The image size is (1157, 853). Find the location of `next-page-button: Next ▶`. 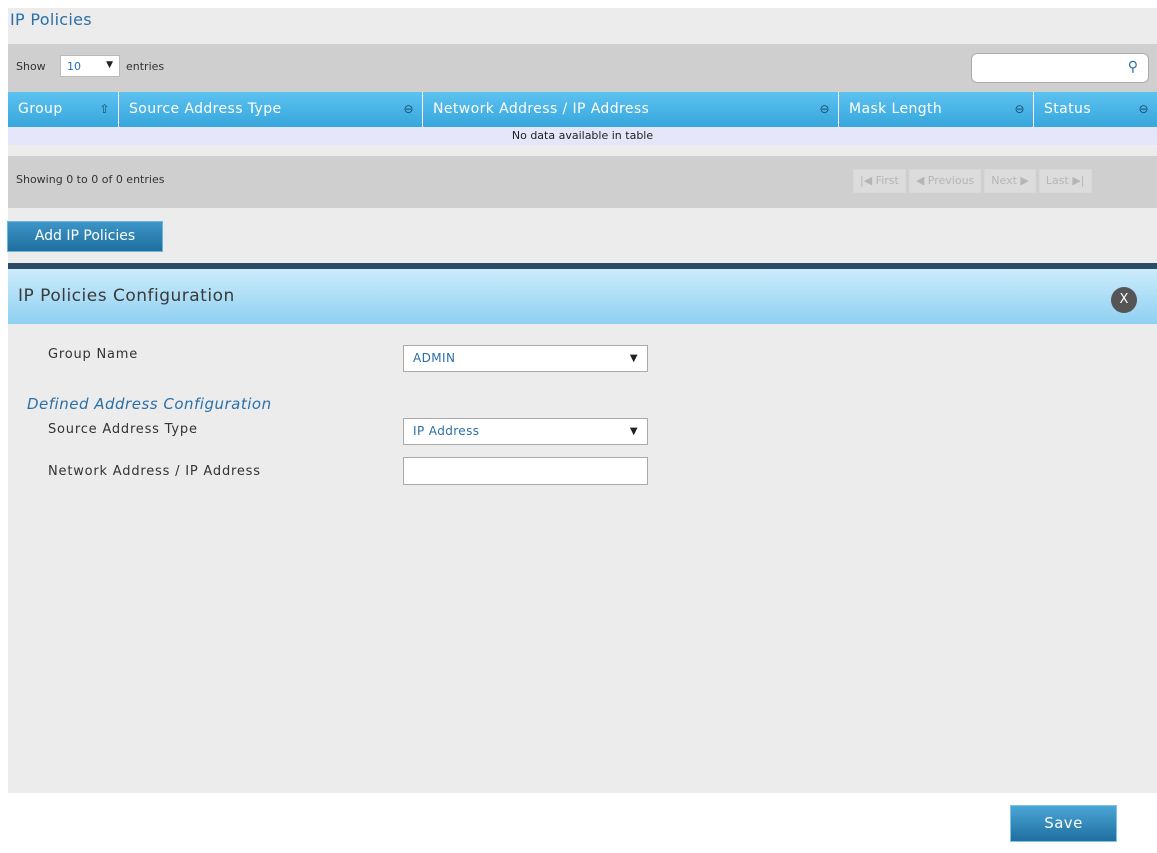

next-page-button: Next ▶ is located at coordinates (1010, 181).